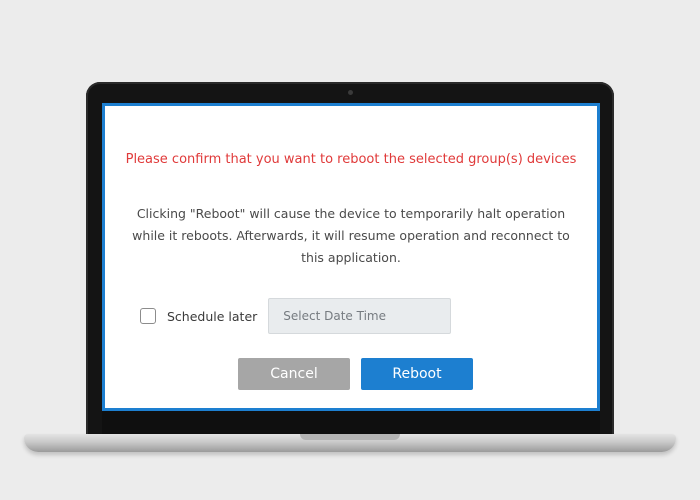 The height and width of the screenshot is (500, 700). Describe the element at coordinates (350, 92) in the screenshot. I see `camera-icon` at that location.